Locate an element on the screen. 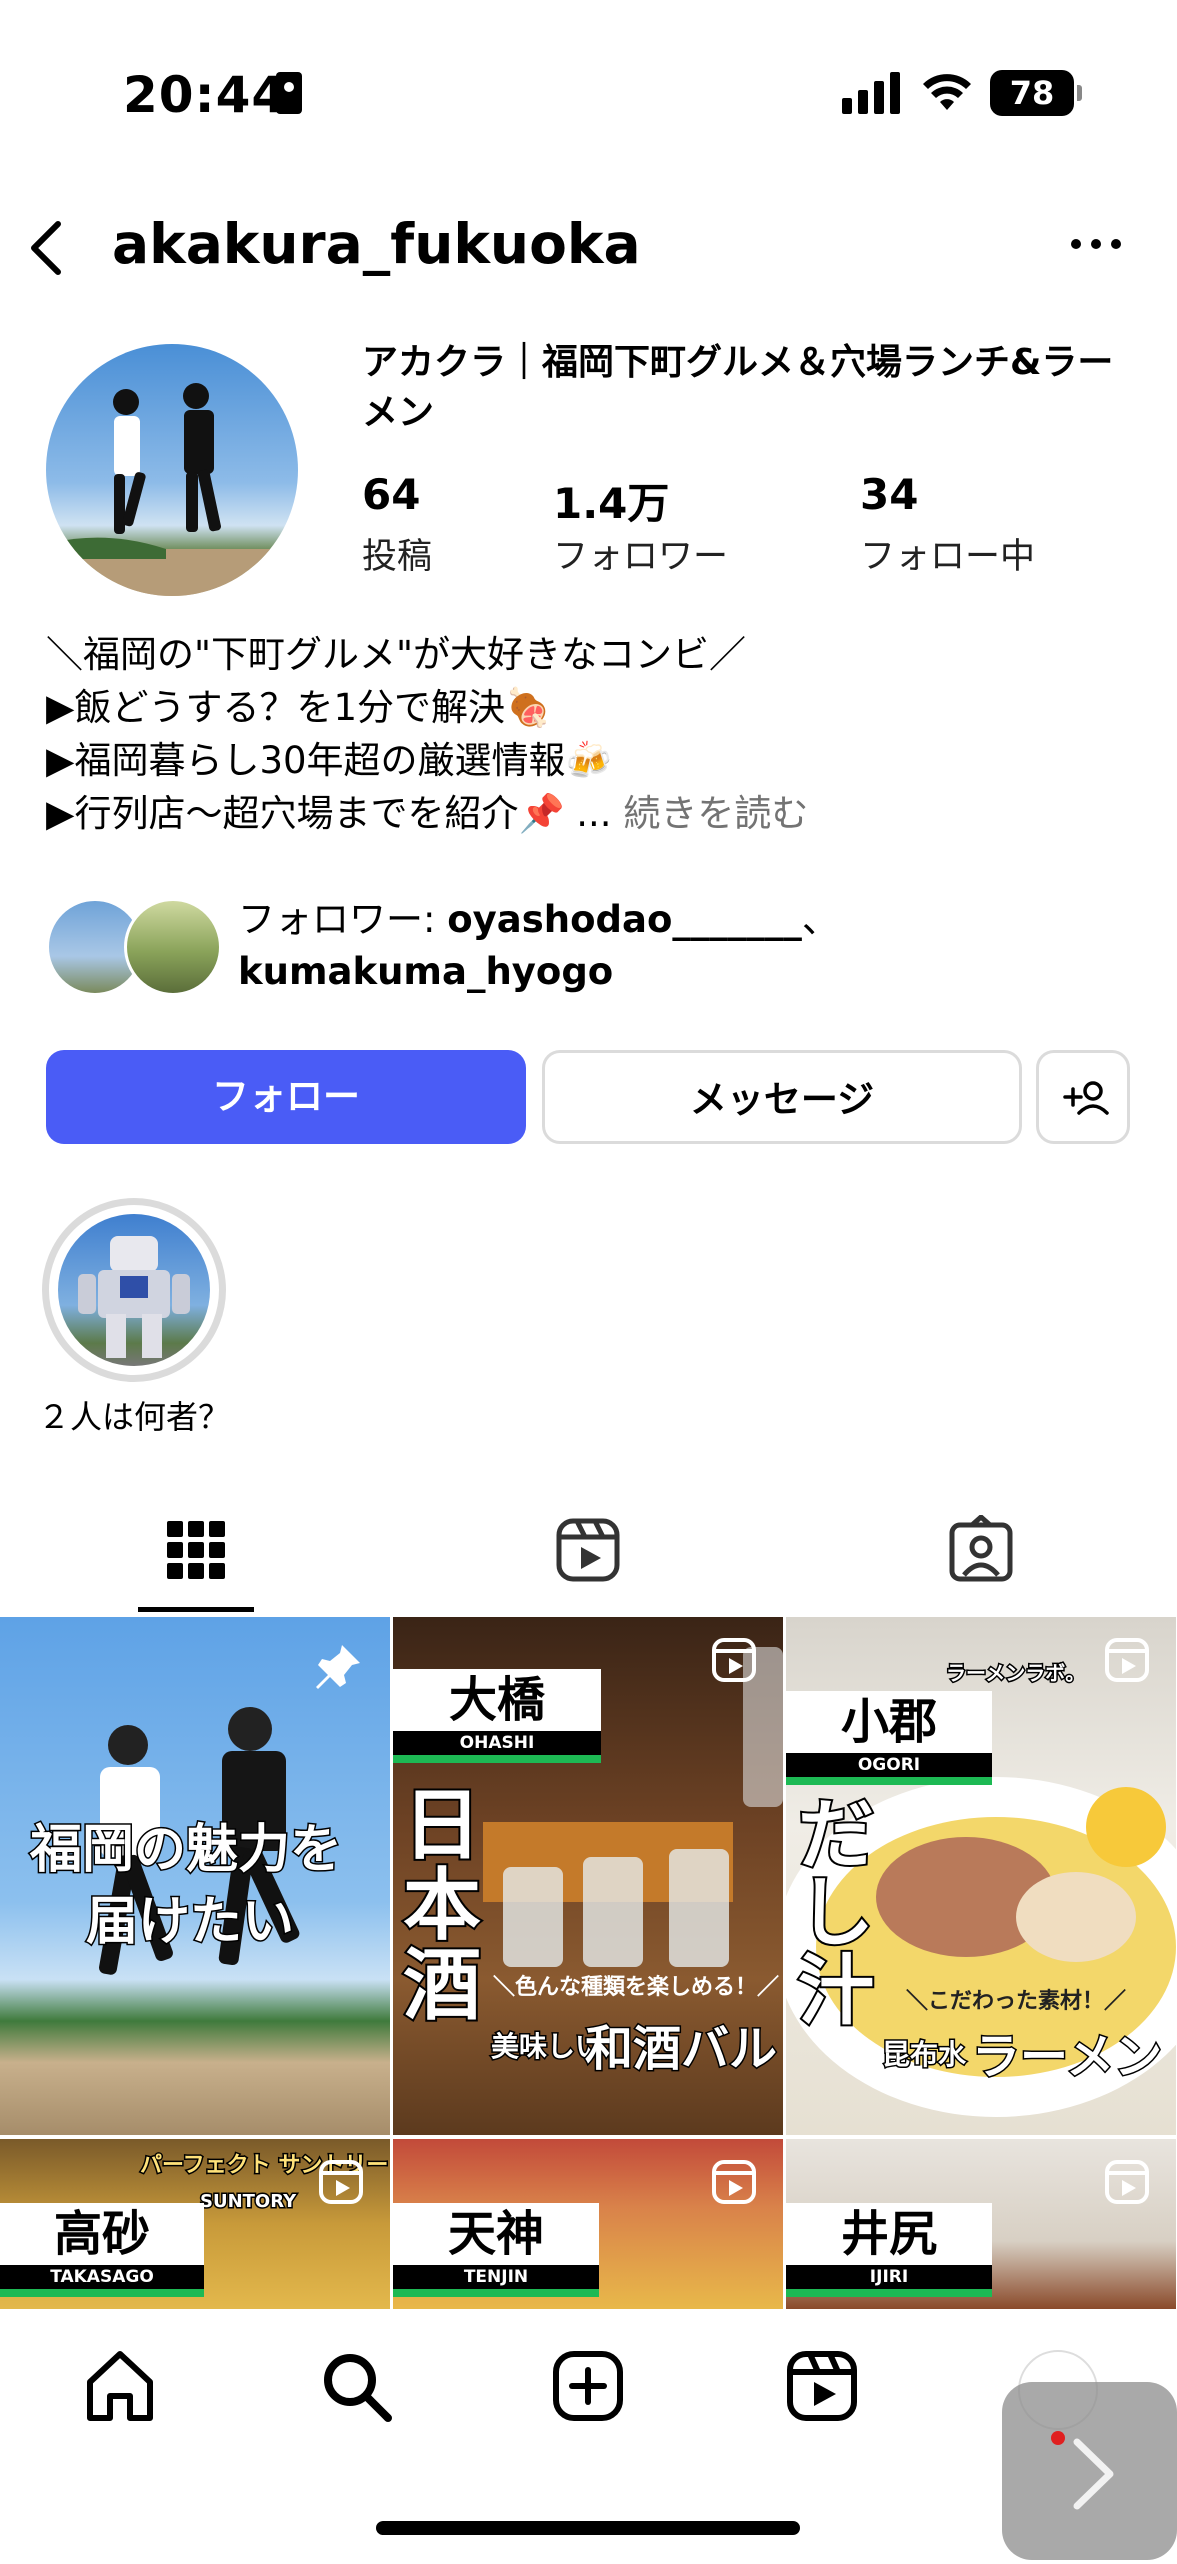 The width and height of the screenshot is (1177, 2564). reels-tab-icon is located at coordinates (588, 1550).